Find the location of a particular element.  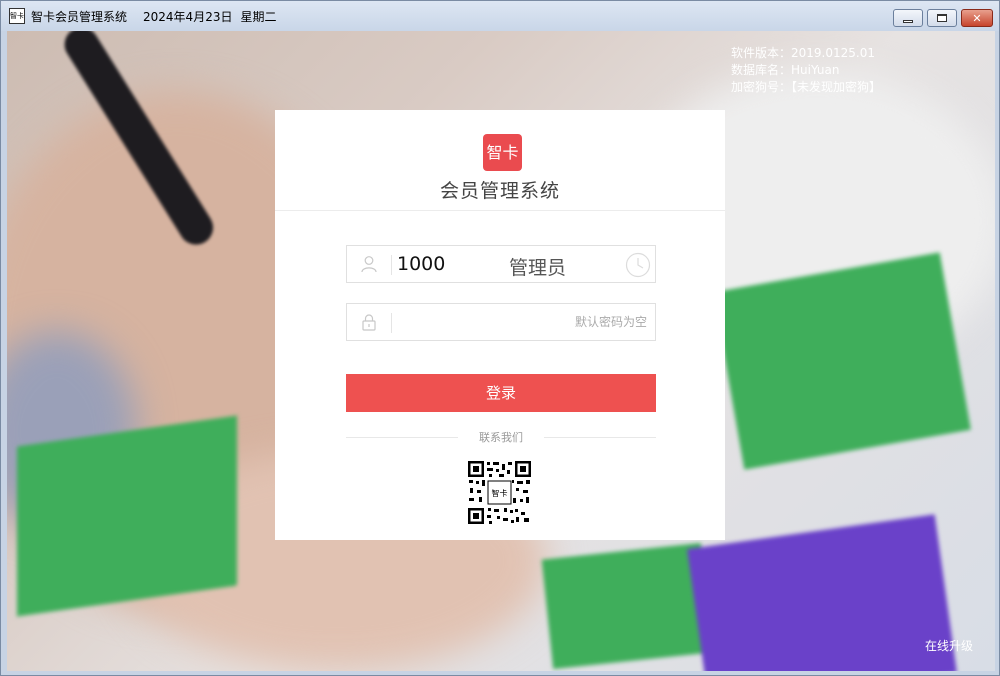

database-text: 数据库名：HuiYuan is located at coordinates (785, 70).